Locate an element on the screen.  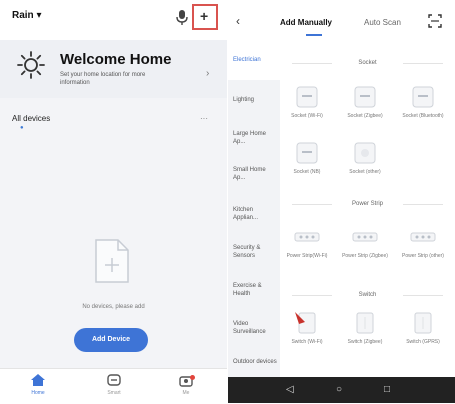
device-item: Socket (other) is located at coordinates (365, 157).